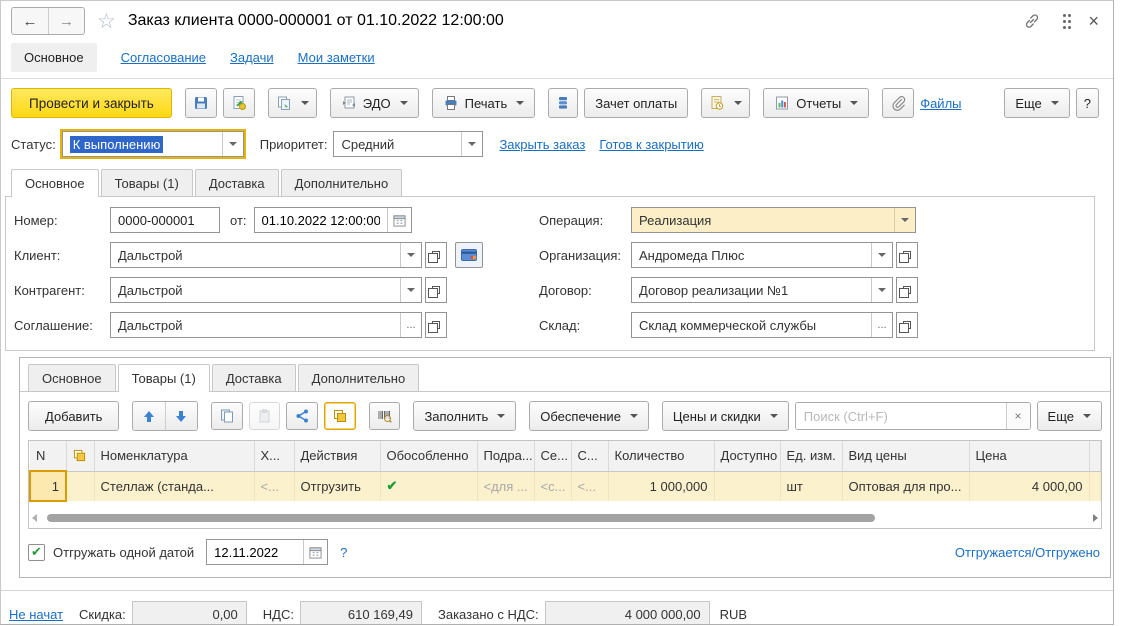  What do you see at coordinates (74, 416) in the screenshot?
I see `add-row-button: Добавить` at bounding box center [74, 416].